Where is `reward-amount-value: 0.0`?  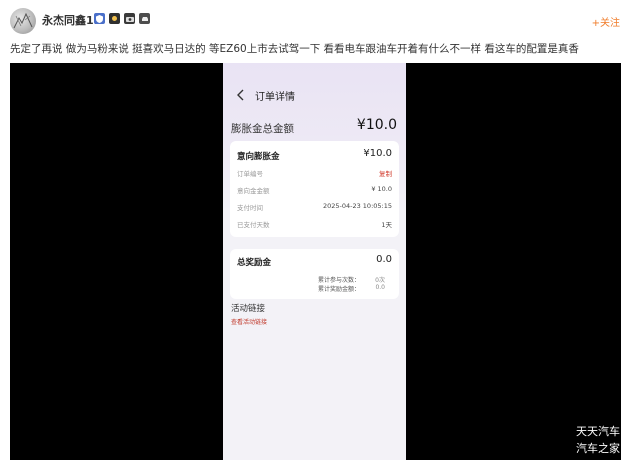 reward-amount-value: 0.0 is located at coordinates (380, 287).